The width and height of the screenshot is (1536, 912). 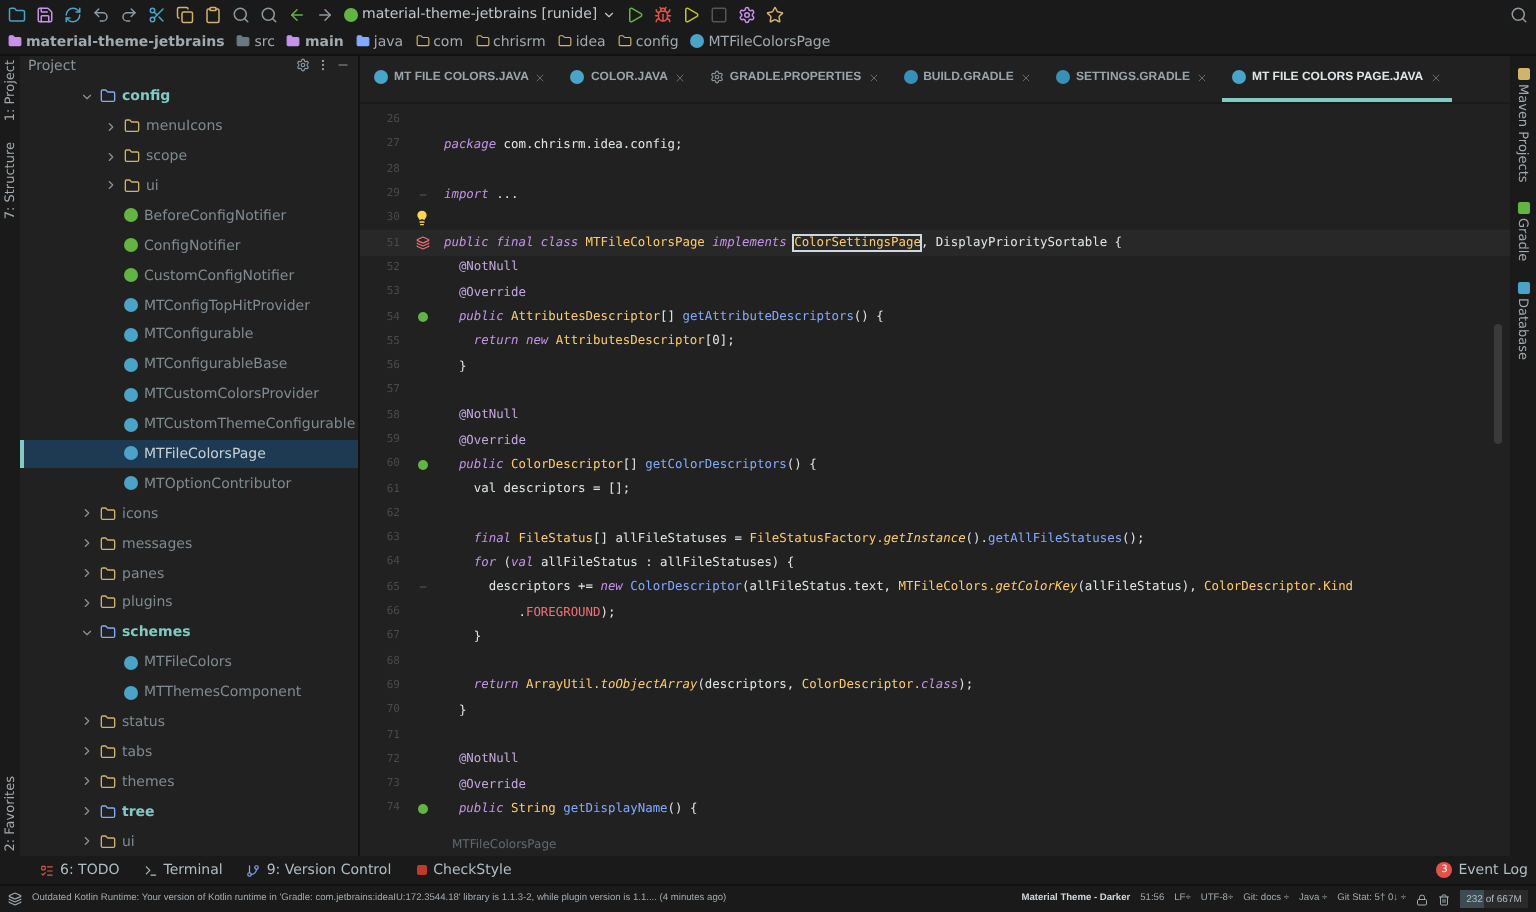 What do you see at coordinates (774, 14) in the screenshot?
I see `star-icon` at bounding box center [774, 14].